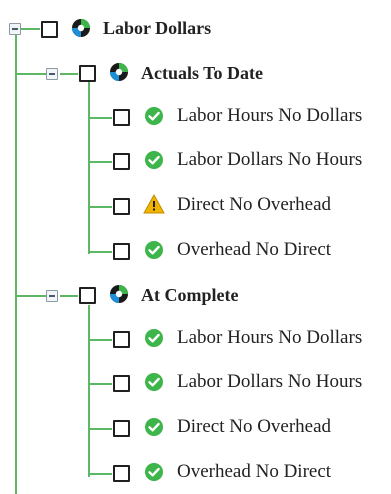 Image resolution: width=391 pixels, height=494 pixels. I want to click on tree-node-label: At Complete, so click(190, 295).